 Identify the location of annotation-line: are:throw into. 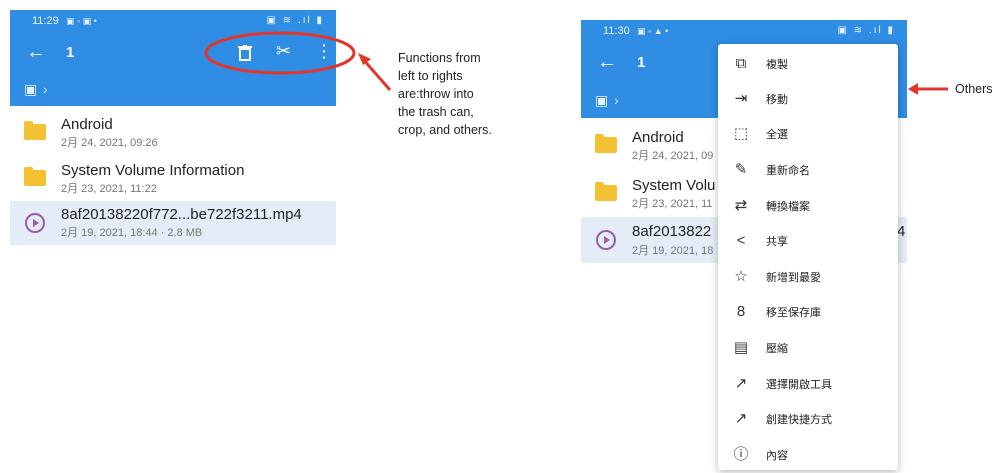
(436, 94).